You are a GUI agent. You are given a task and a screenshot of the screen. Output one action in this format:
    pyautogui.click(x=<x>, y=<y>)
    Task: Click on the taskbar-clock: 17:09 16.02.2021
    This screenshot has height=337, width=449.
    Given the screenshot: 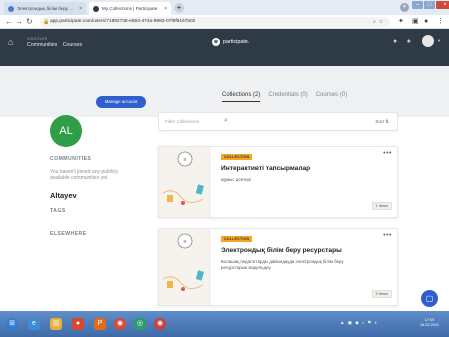 What is the action you would take?
    pyautogui.click(x=429, y=323)
    